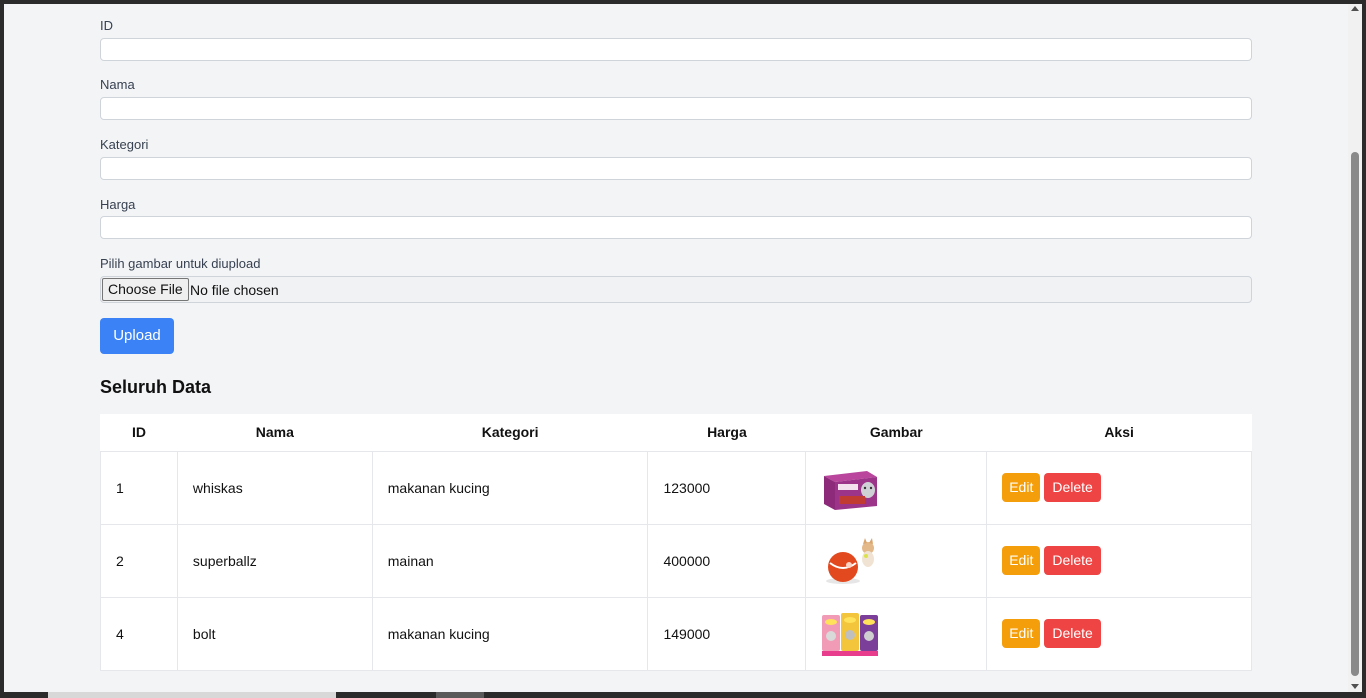 Image resolution: width=1366 pixels, height=698 pixels. I want to click on header-gambar: Gambar, so click(896, 433).